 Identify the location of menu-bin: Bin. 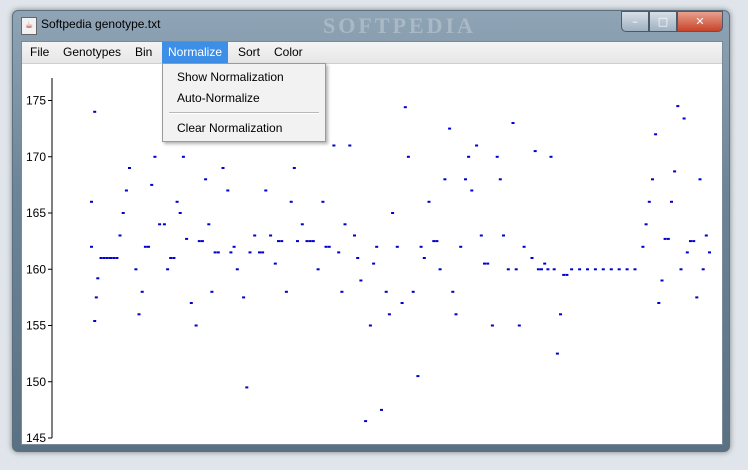
(143, 52).